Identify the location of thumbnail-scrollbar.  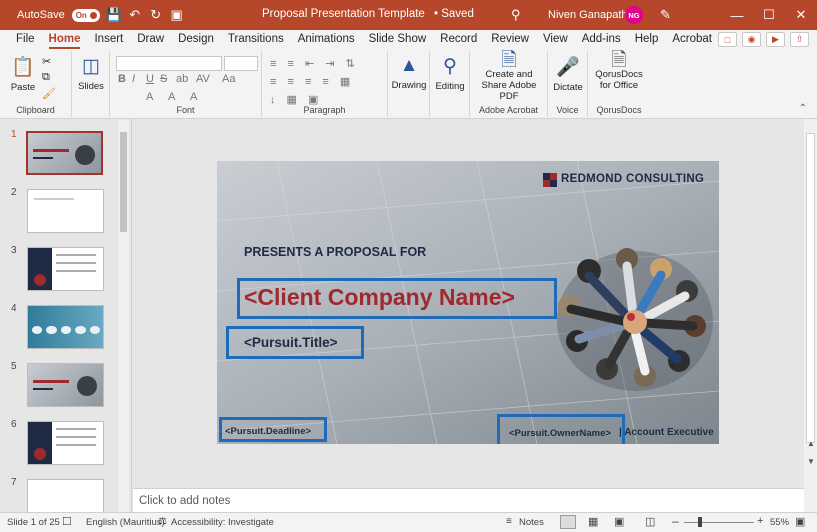
(123, 316).